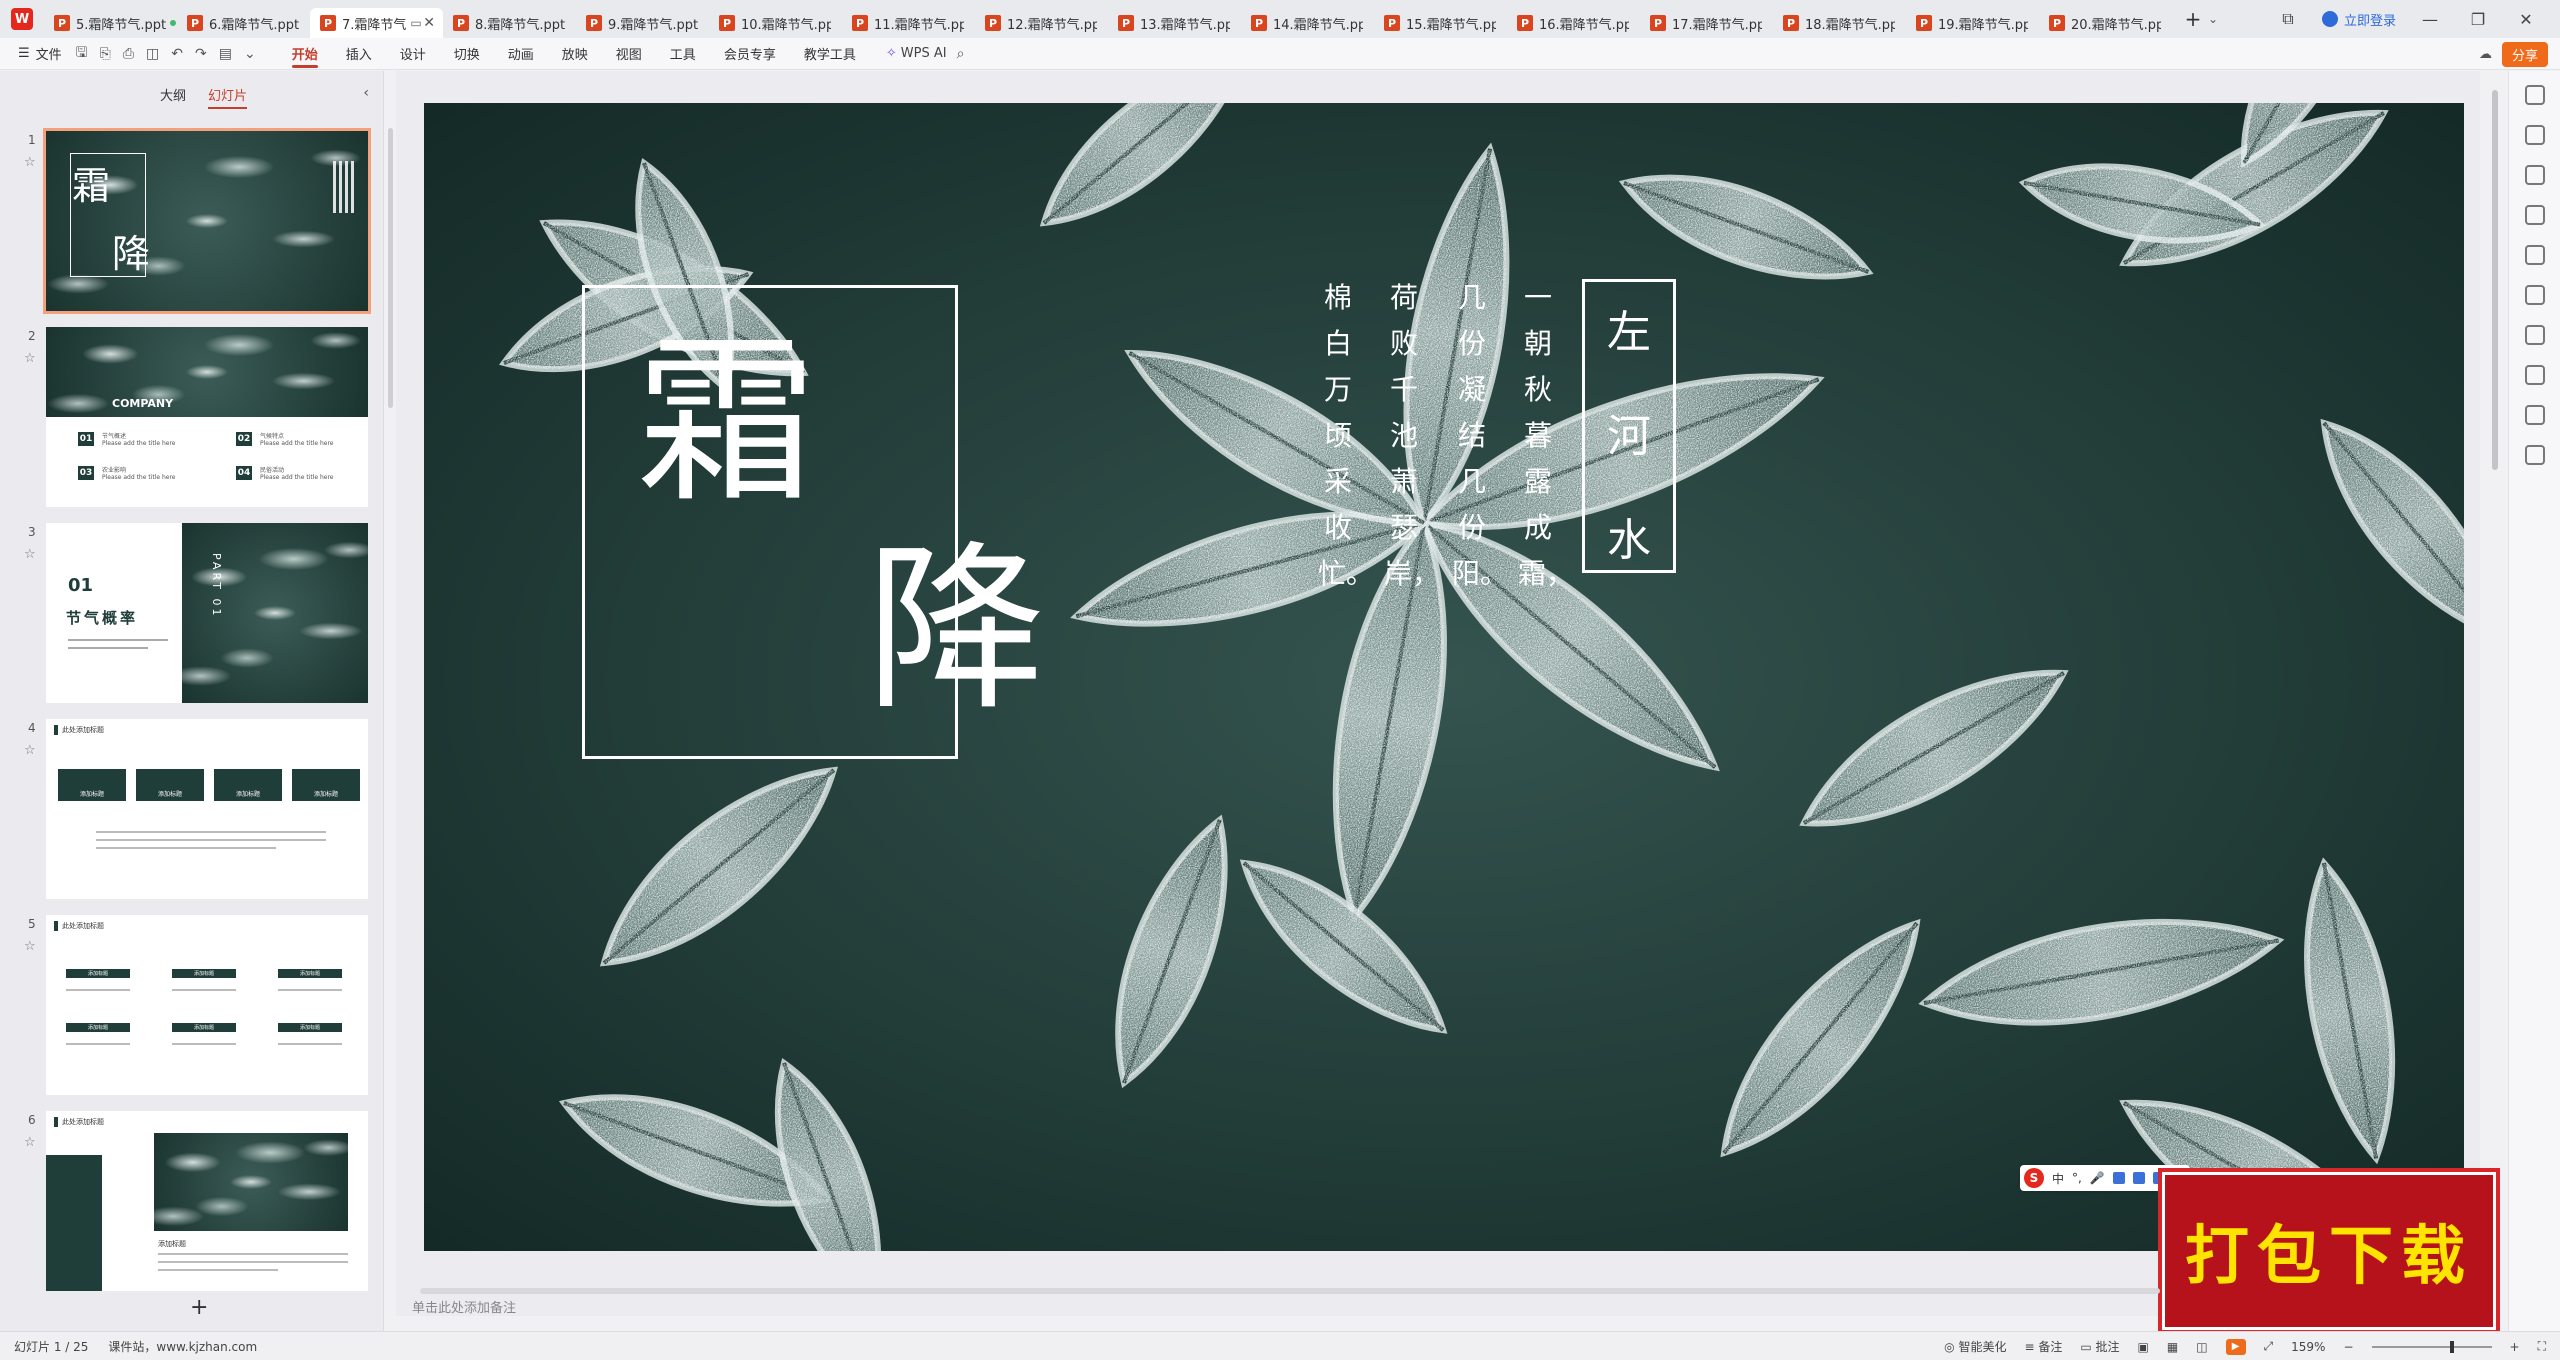 The height and width of the screenshot is (1360, 2560). What do you see at coordinates (199, 1307) in the screenshot?
I see `add-slide-button: +` at bounding box center [199, 1307].